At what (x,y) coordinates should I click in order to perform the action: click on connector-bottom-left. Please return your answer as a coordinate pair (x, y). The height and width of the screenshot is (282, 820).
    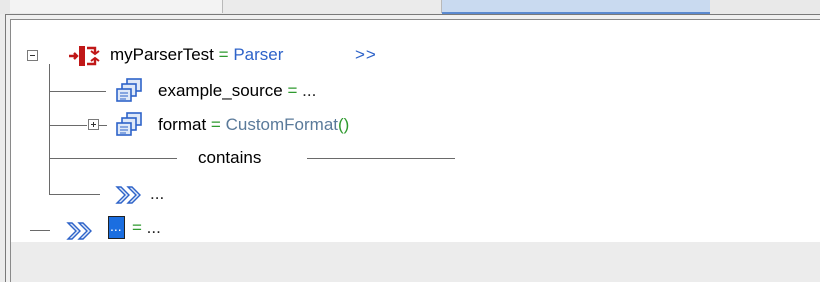
    Looking at the image, I should click on (40, 230).